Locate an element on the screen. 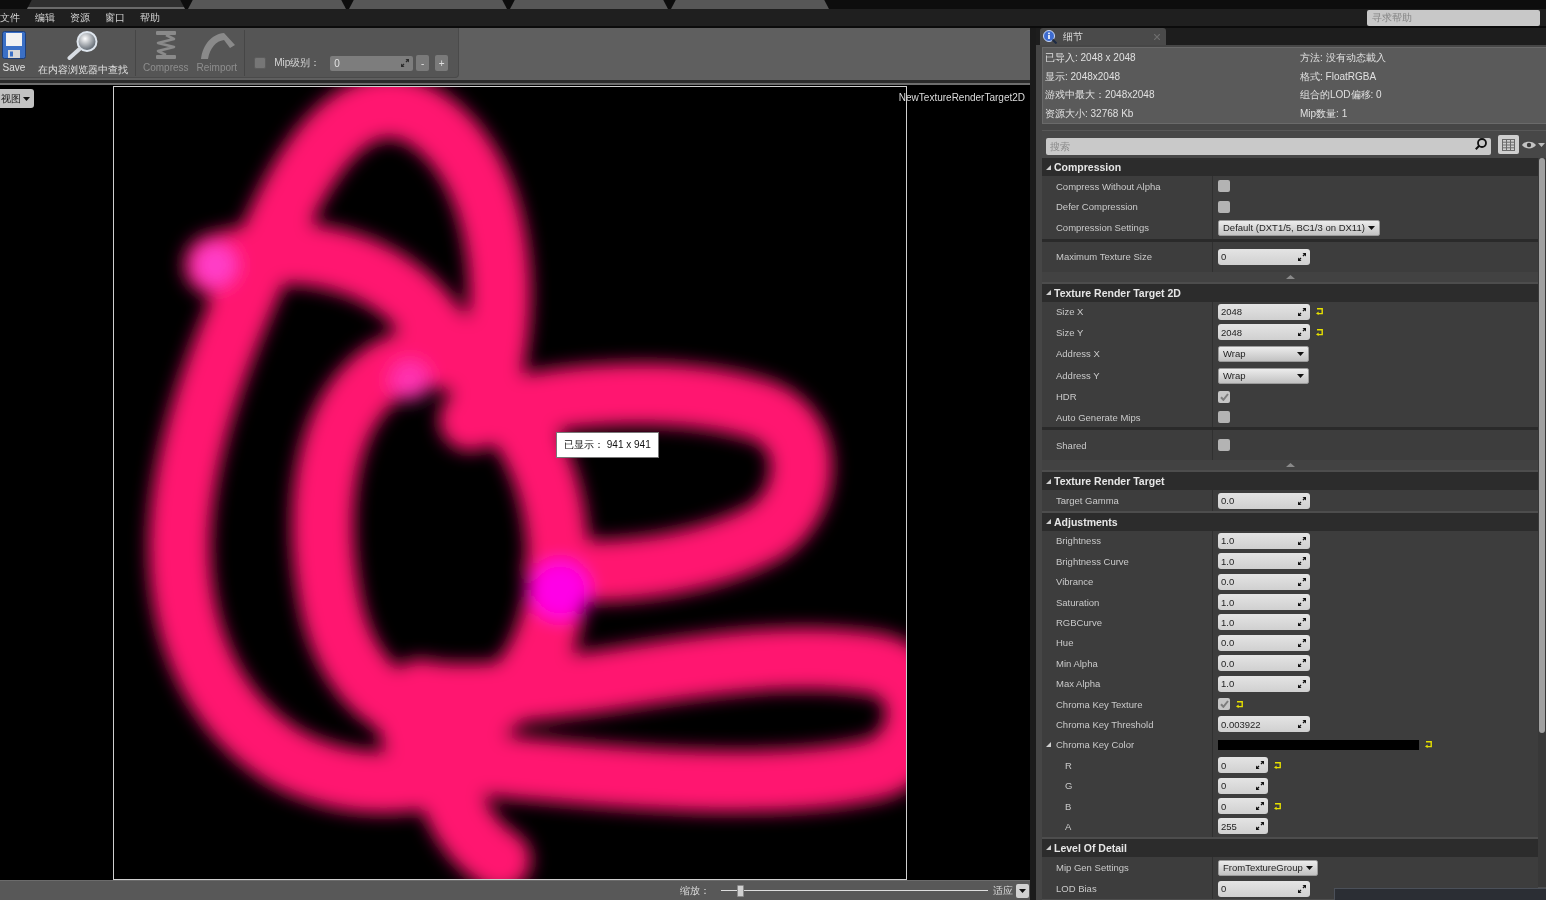  category-header: Level Of Detail is located at coordinates (1290, 847).